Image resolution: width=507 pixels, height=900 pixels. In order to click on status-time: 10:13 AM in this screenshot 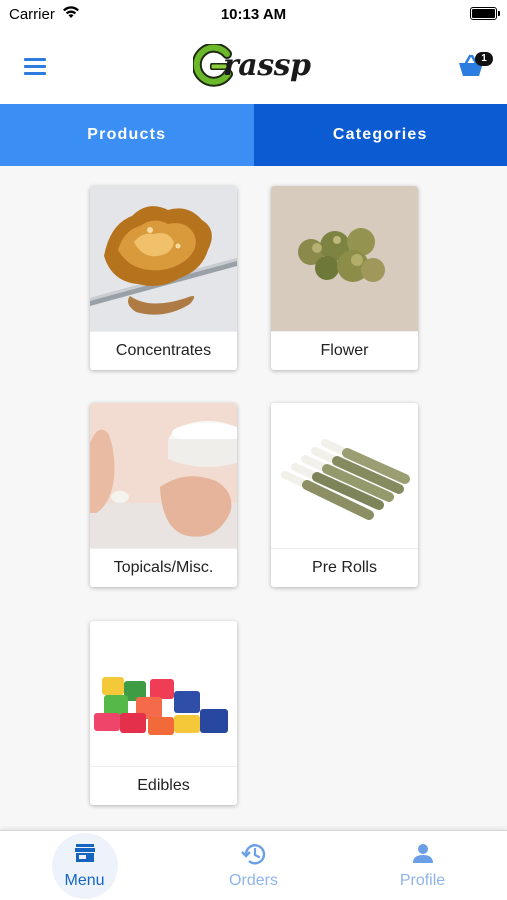, I will do `click(253, 14)`.